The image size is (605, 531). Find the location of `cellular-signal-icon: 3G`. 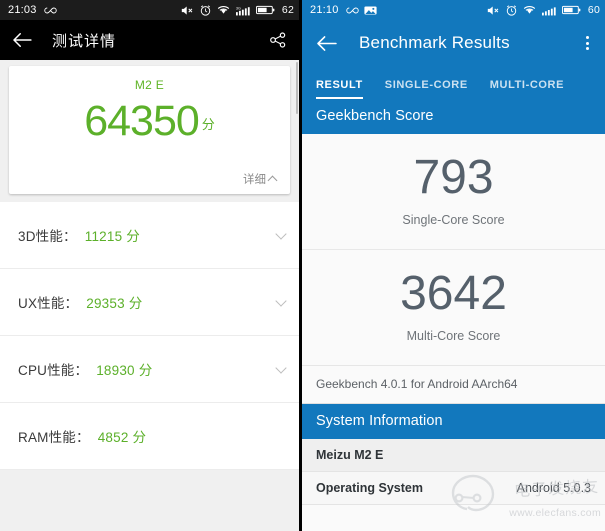

cellular-signal-icon: 3G is located at coordinates (242, 10).